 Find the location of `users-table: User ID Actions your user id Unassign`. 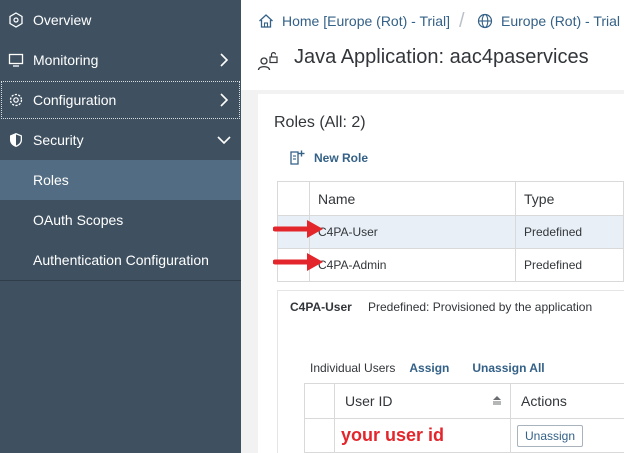

users-table: User ID Actions your user id Unassign is located at coordinates (464, 418).